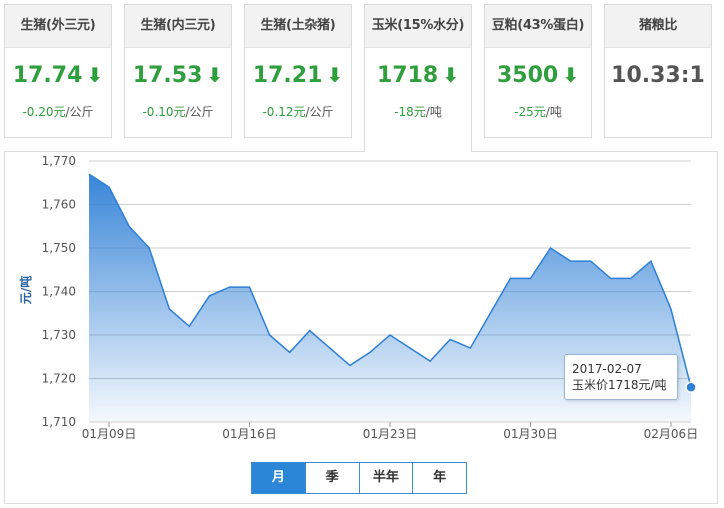  What do you see at coordinates (59, 335) in the screenshot?
I see `y-tick-label: 1,730` at bounding box center [59, 335].